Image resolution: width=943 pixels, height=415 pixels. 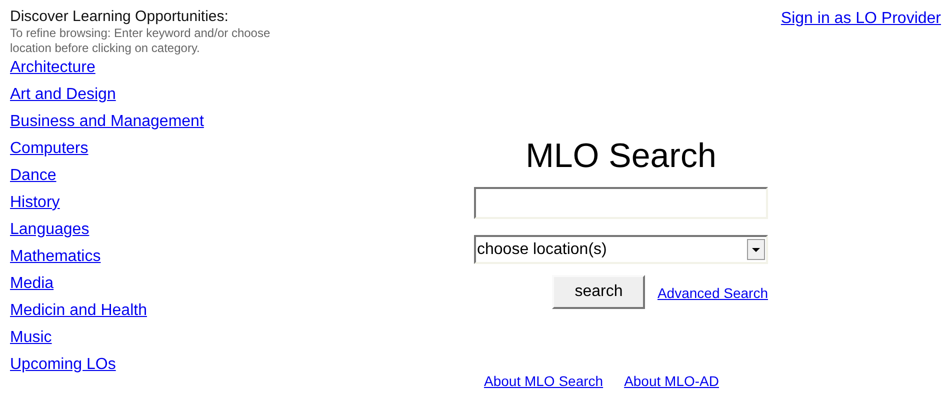 I want to click on hint-text: To refine browsing: Enter keyword and/or choose location before clicking on category., so click(x=141, y=41).